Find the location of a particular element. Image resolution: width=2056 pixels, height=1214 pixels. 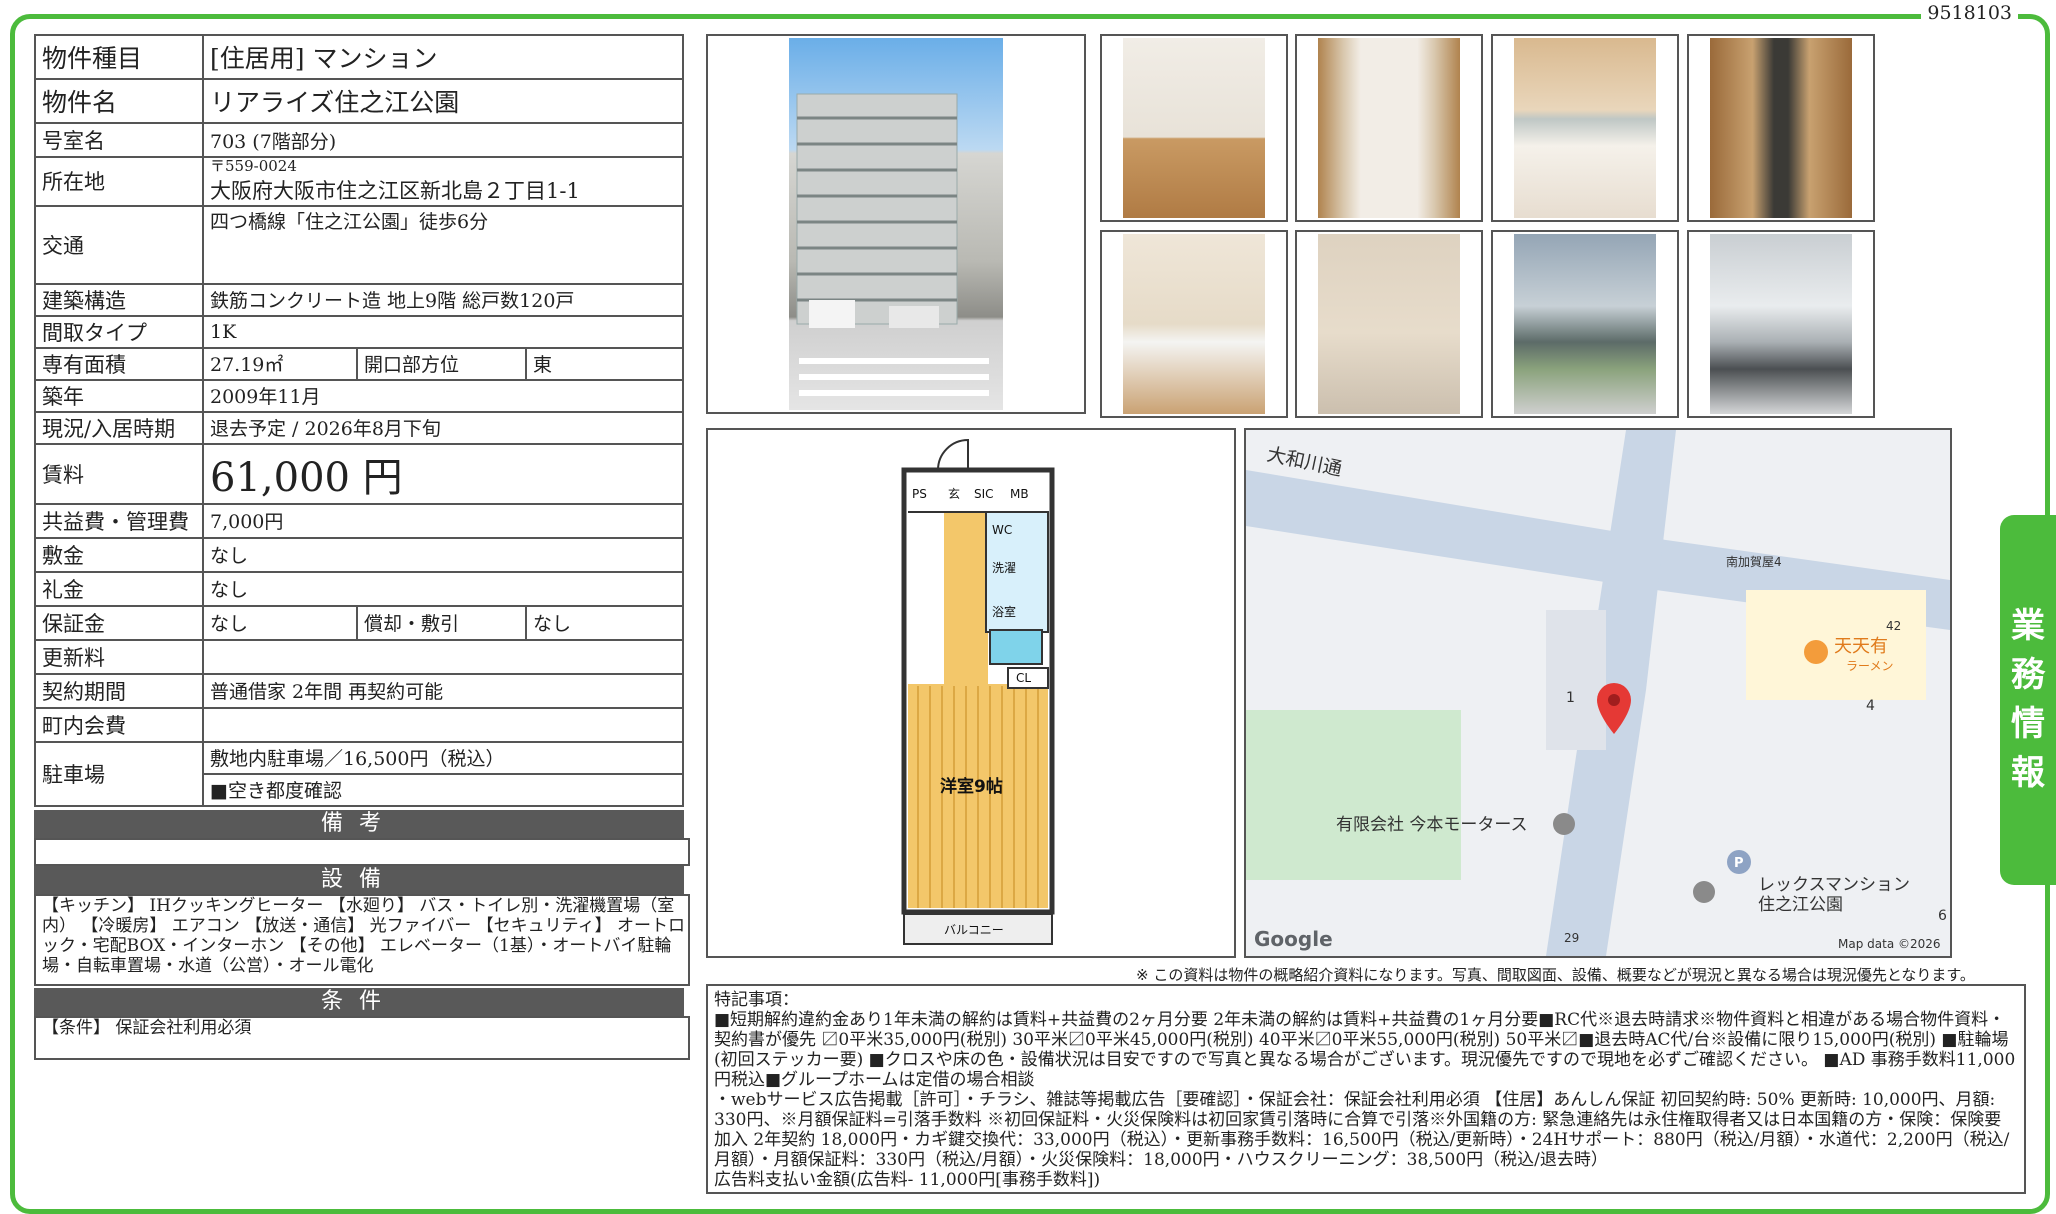

map-restaurant: 天天有 is located at coordinates (1861, 646).